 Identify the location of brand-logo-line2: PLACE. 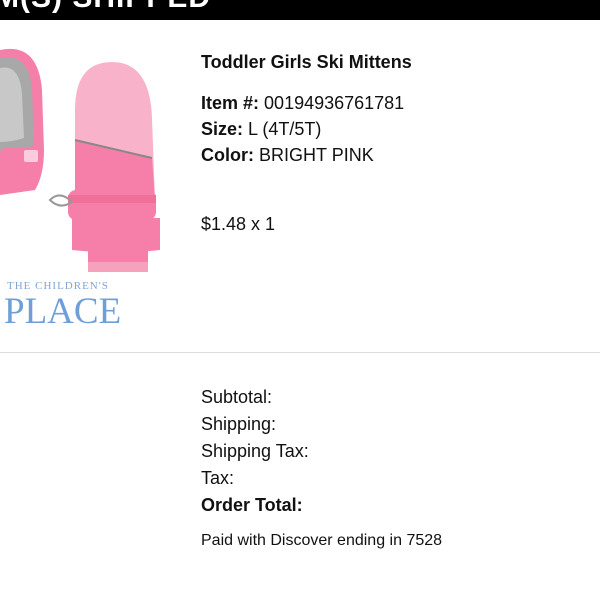
(63, 311).